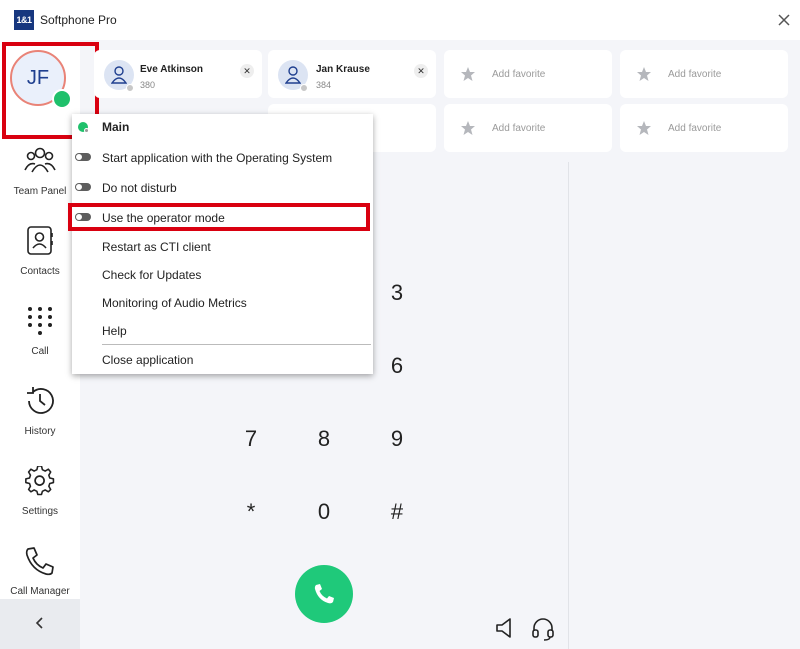 The width and height of the screenshot is (800, 649). I want to click on sidebar-item-settings: Settings, so click(40, 501).